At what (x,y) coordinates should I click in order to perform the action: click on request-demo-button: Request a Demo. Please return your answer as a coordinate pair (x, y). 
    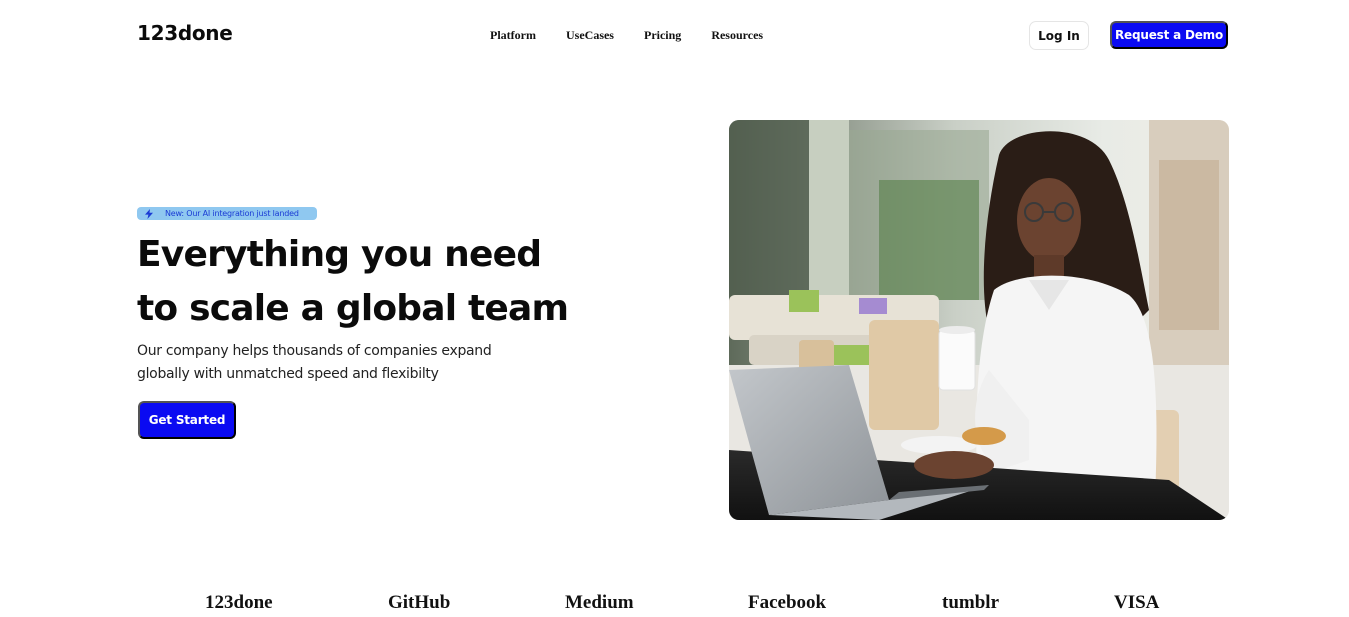
    Looking at the image, I should click on (1169, 35).